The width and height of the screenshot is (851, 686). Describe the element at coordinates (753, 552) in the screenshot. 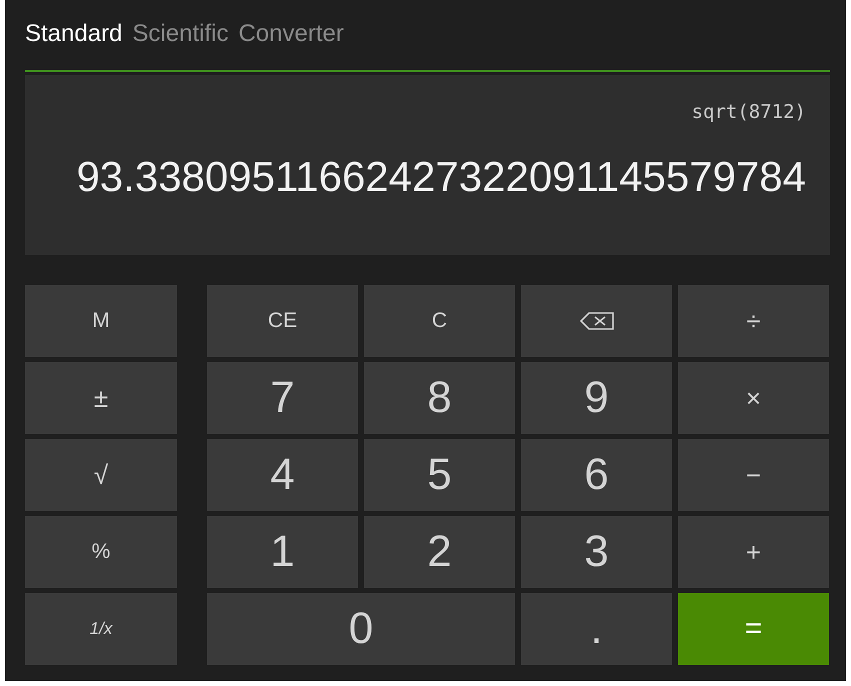

I see `operator-key: +` at that location.